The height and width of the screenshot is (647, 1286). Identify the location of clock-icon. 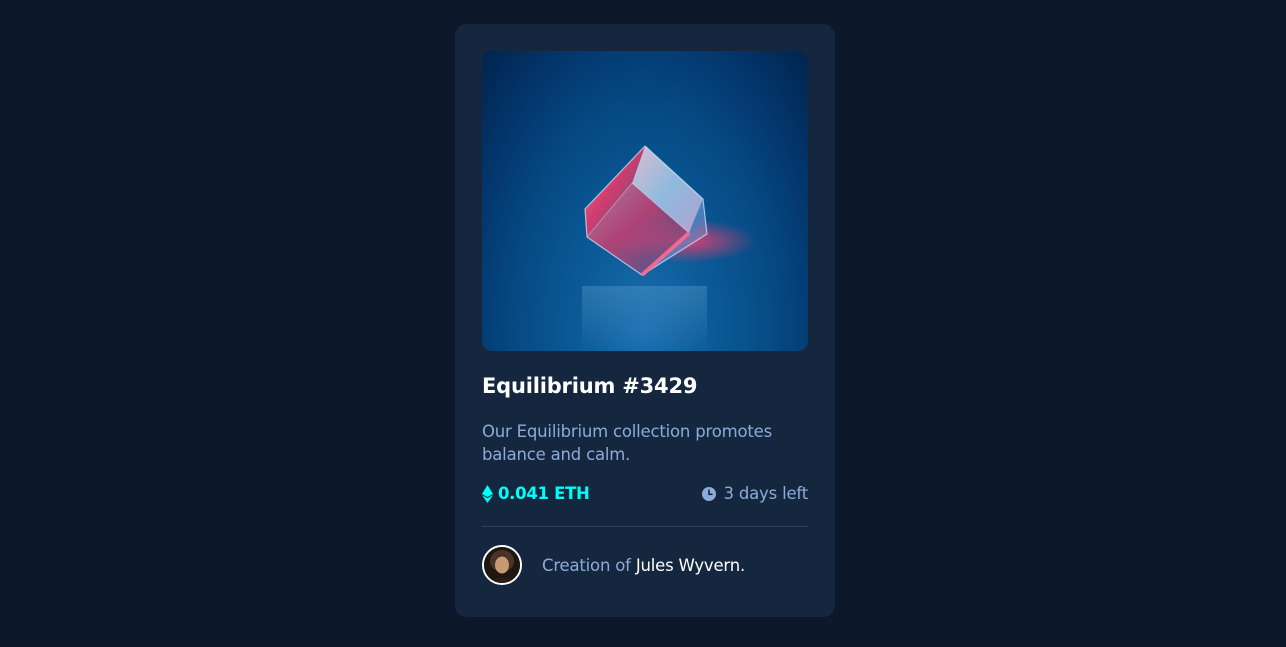
(708, 493).